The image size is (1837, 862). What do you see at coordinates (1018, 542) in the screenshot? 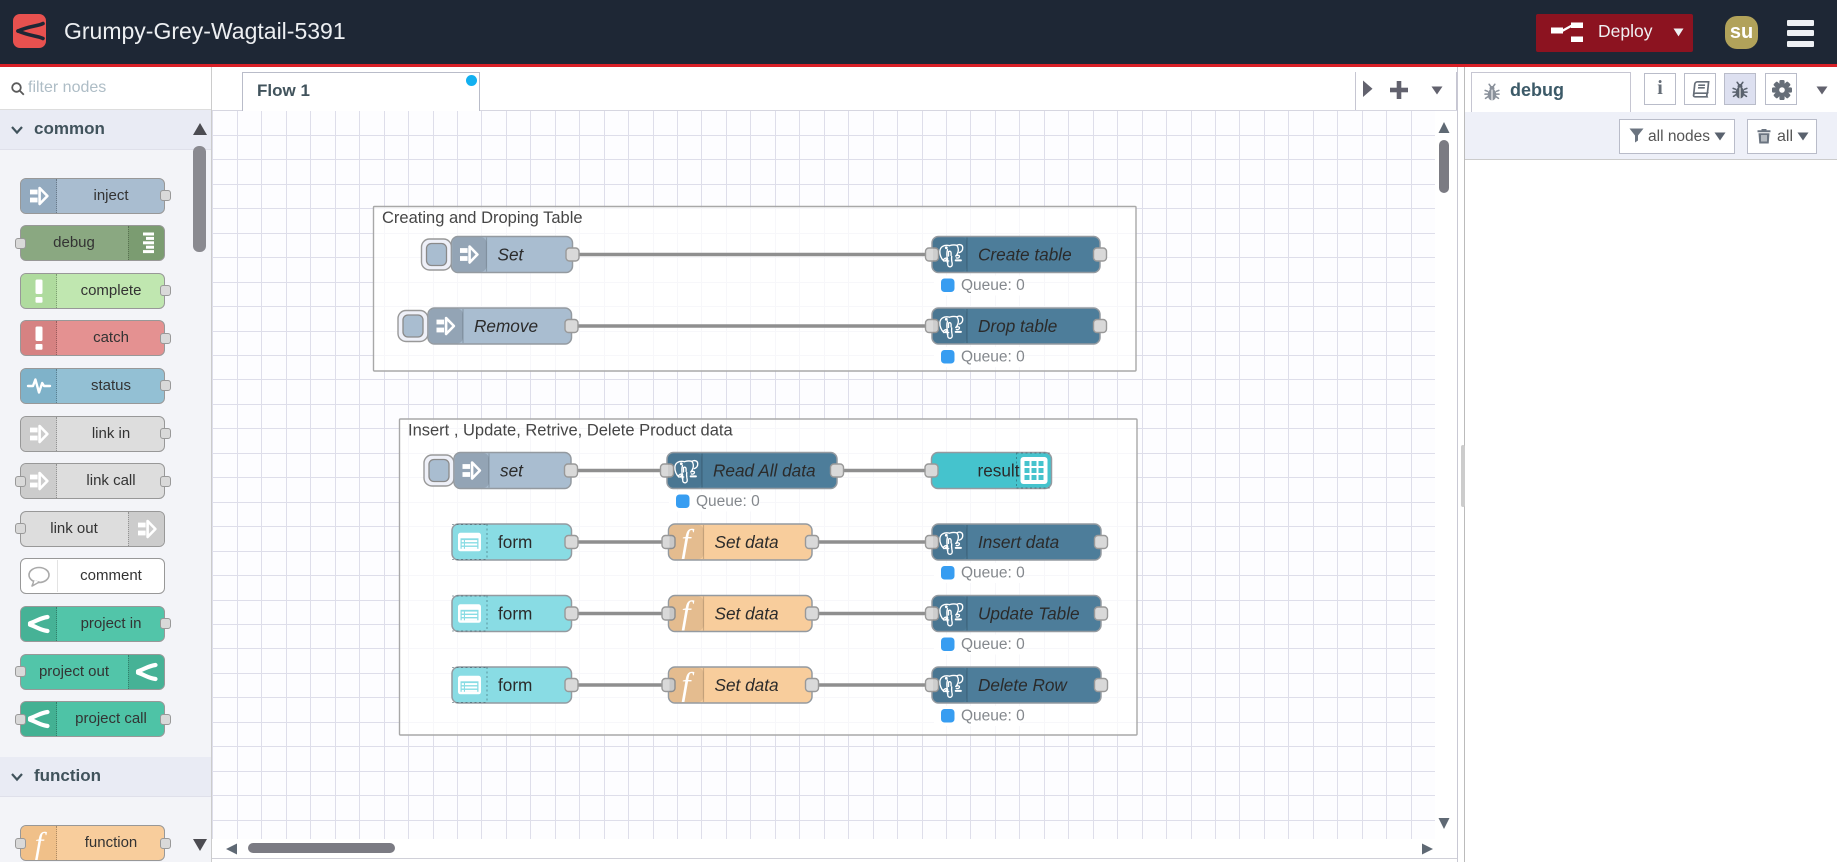
I see `svg-text: Insert data` at bounding box center [1018, 542].